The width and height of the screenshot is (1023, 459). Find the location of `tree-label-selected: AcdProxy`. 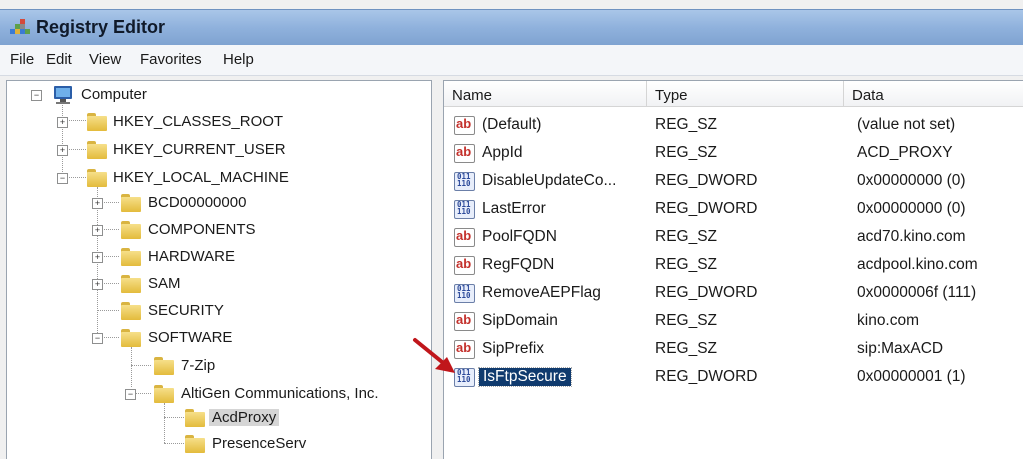

tree-label-selected: AcdProxy is located at coordinates (244, 417).